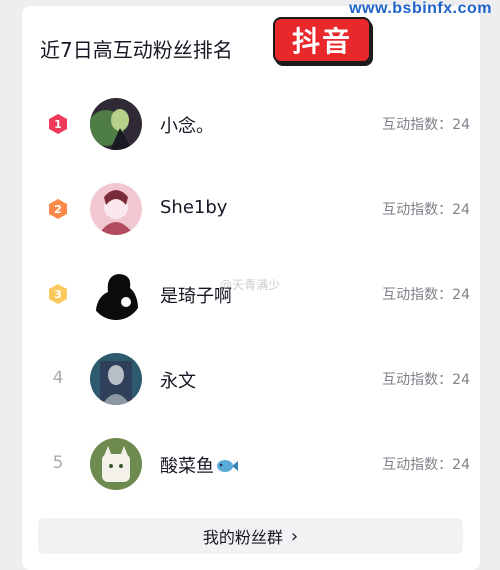 This screenshot has height=570, width=500. Describe the element at coordinates (420, 8) in the screenshot. I see `site-watermark: www.bsbinfx.com` at that location.